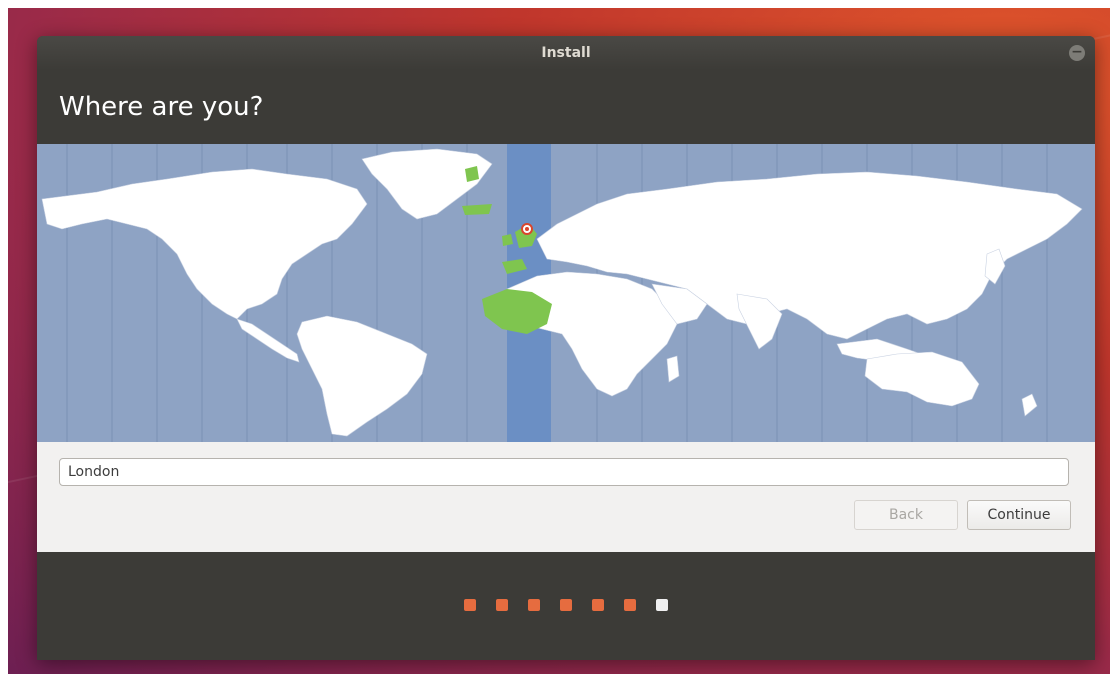 This screenshot has height=674, width=1110. What do you see at coordinates (1019, 515) in the screenshot?
I see `continue-button: Continue` at bounding box center [1019, 515].